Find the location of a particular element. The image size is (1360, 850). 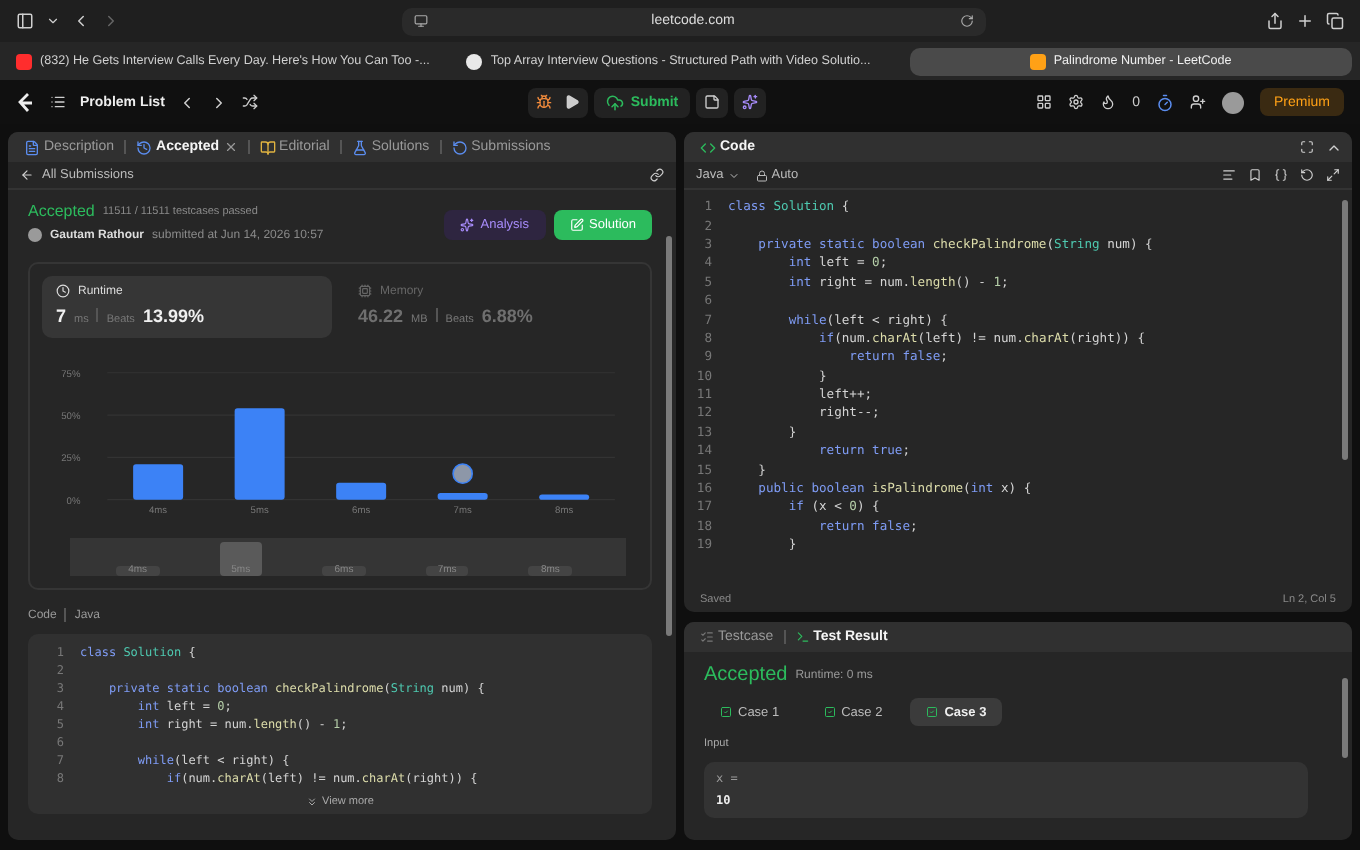

beats-value: 13.99% is located at coordinates (173, 316).